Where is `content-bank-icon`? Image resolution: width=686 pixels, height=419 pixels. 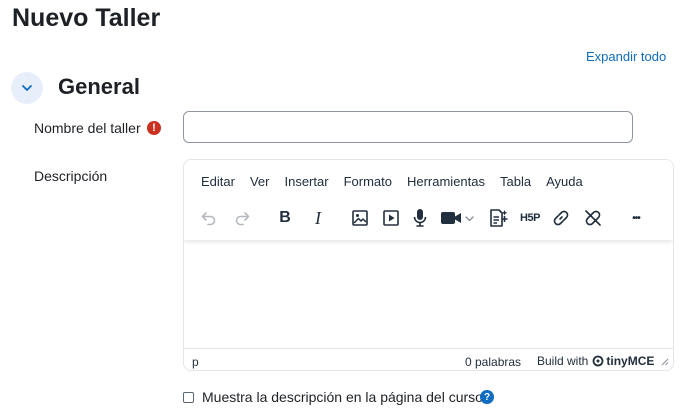 content-bank-icon is located at coordinates (499, 218).